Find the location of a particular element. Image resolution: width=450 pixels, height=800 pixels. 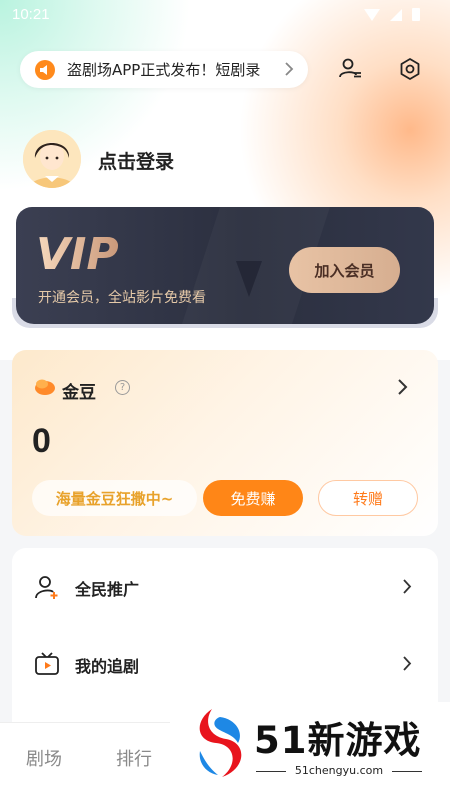

status-icons is located at coordinates (392, 14).